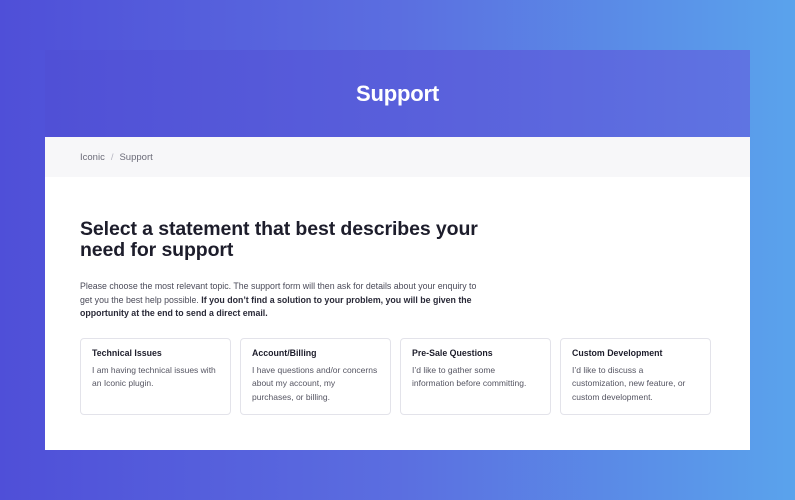  What do you see at coordinates (136, 157) in the screenshot?
I see `breadcrumb-current: Support` at bounding box center [136, 157].